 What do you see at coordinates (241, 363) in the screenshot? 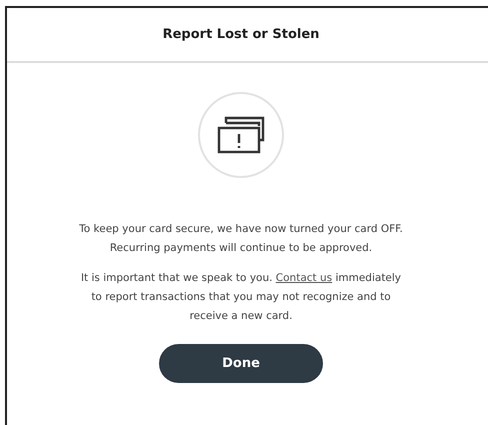
I see `done-button: Done` at bounding box center [241, 363].